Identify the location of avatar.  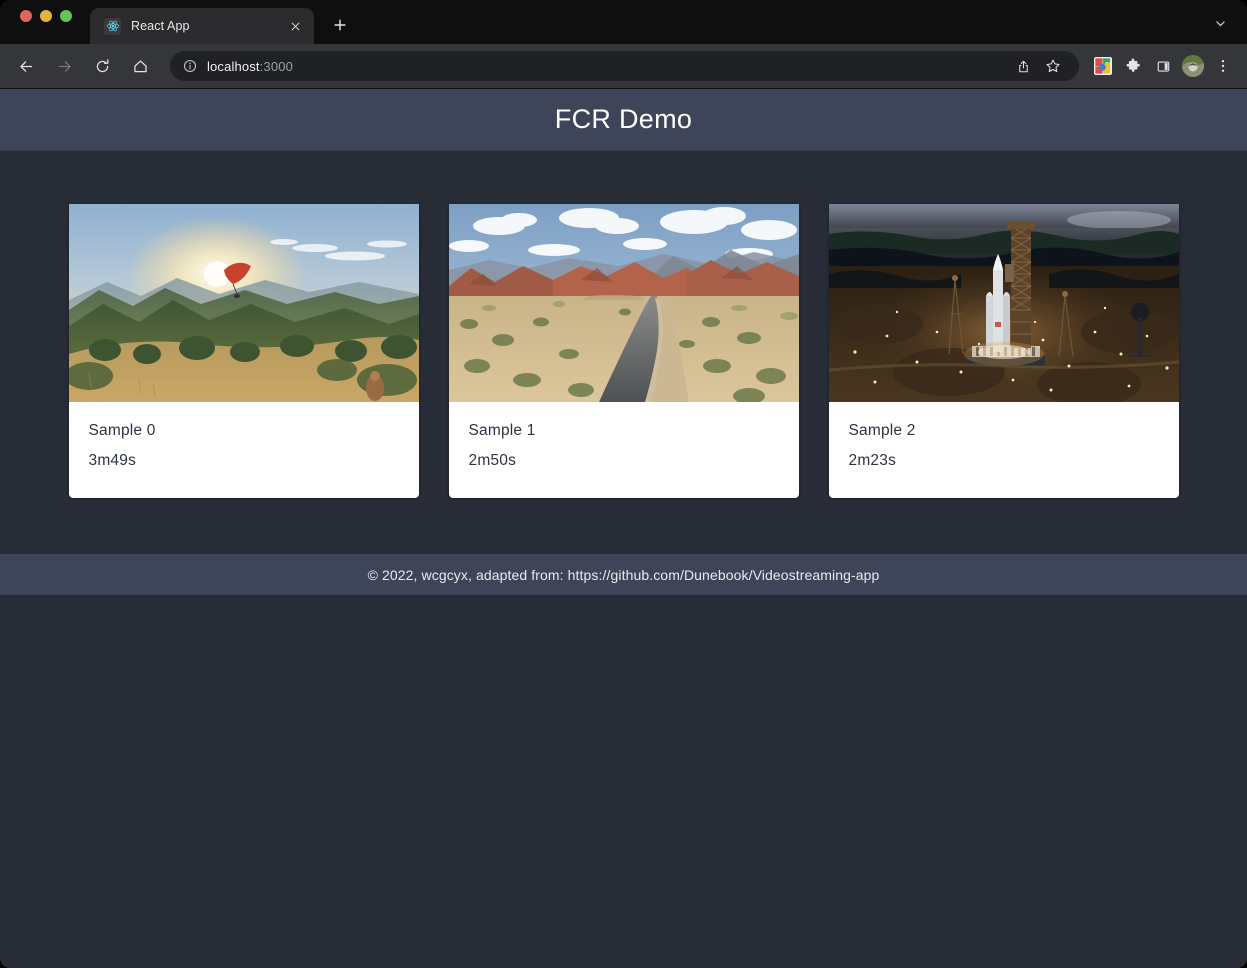
(1193, 66).